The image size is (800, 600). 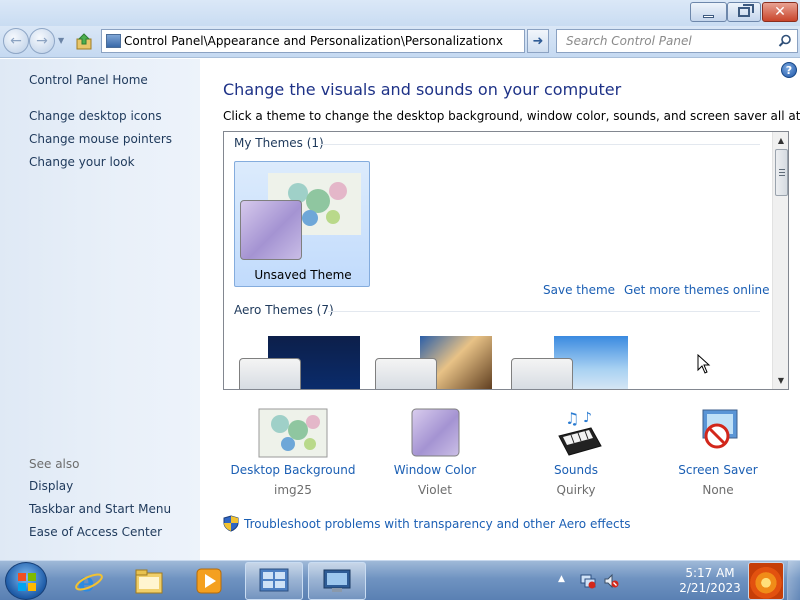 I want to click on sounds-value: Quirky, so click(x=576, y=490).